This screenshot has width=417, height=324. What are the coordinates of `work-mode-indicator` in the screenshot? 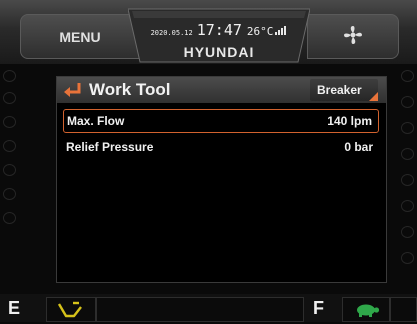 It's located at (71, 309).